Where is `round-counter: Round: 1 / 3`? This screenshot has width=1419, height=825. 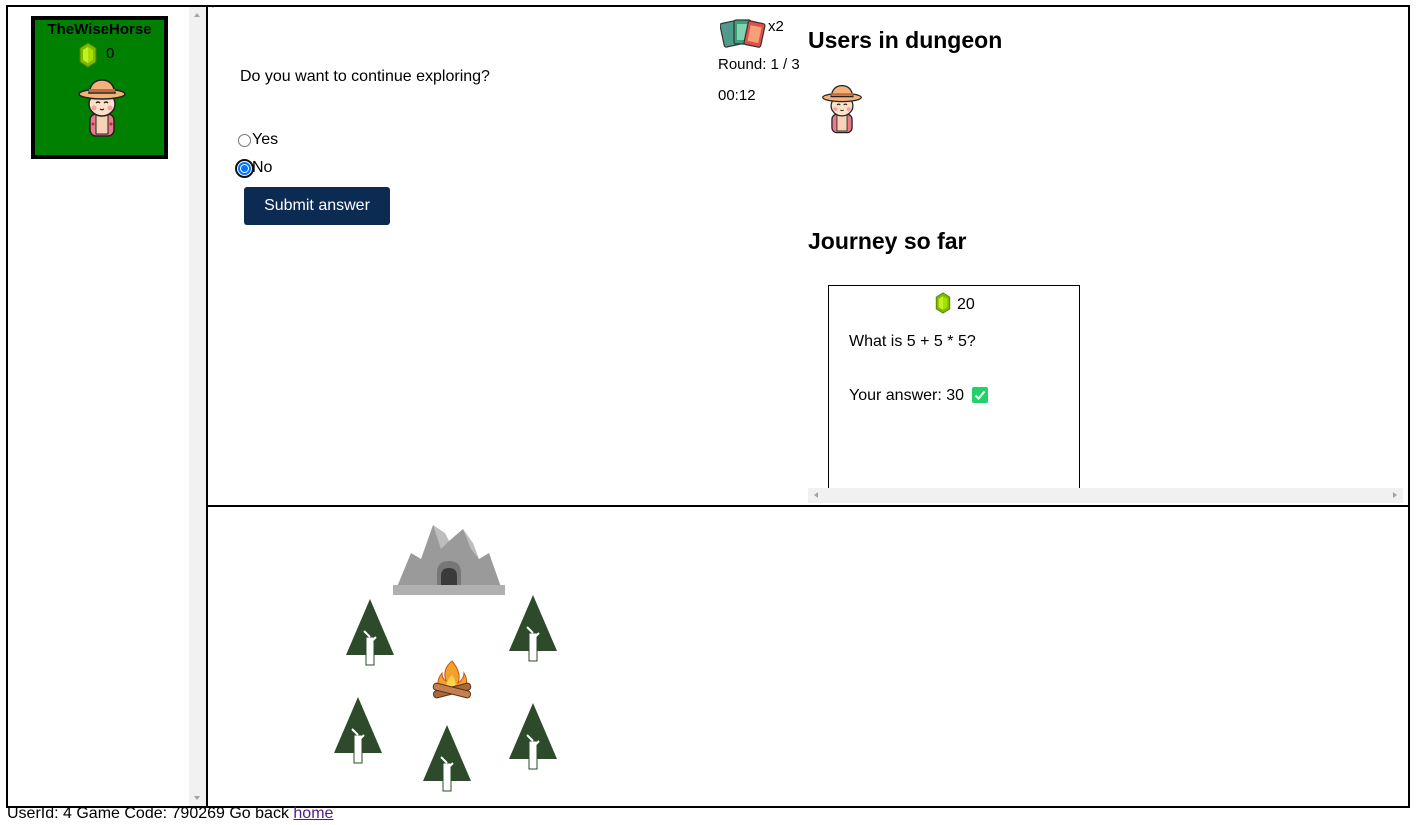 round-counter: Round: 1 / 3 is located at coordinates (759, 64).